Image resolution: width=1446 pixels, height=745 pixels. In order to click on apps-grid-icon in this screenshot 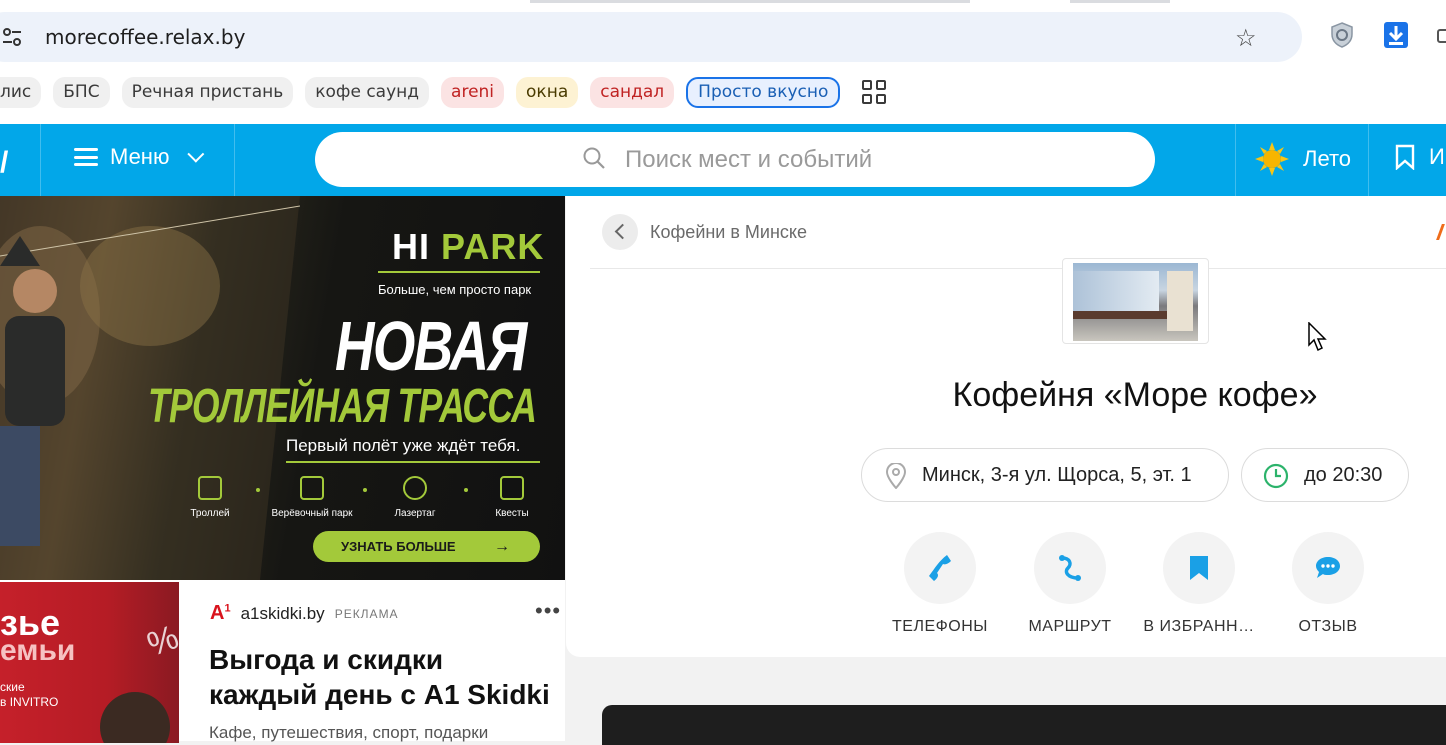, I will do `click(874, 92)`.